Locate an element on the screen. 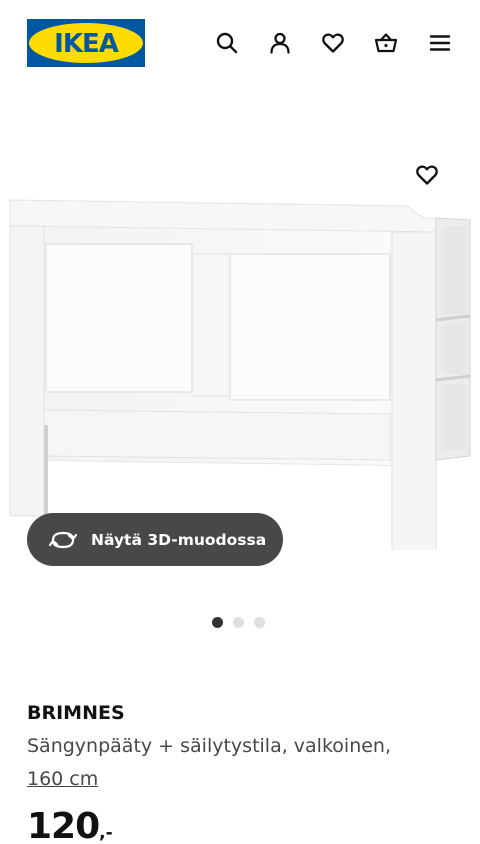  view-3d-label: Näytä 3D-muodossa is located at coordinates (179, 539).